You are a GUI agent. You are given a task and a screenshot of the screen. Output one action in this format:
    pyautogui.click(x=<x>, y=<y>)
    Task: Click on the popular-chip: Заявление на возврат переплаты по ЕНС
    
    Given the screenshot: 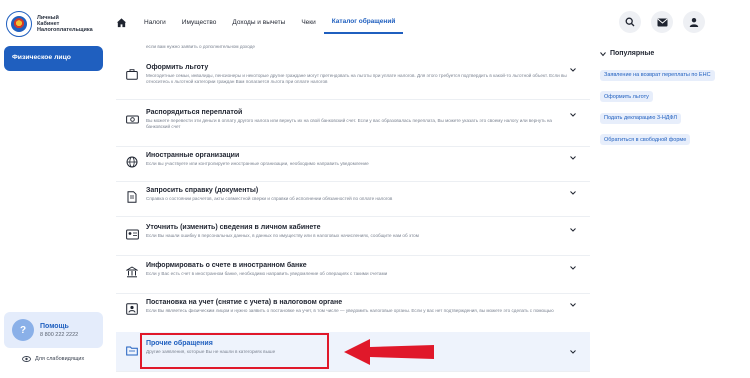 What is the action you would take?
    pyautogui.click(x=657, y=75)
    